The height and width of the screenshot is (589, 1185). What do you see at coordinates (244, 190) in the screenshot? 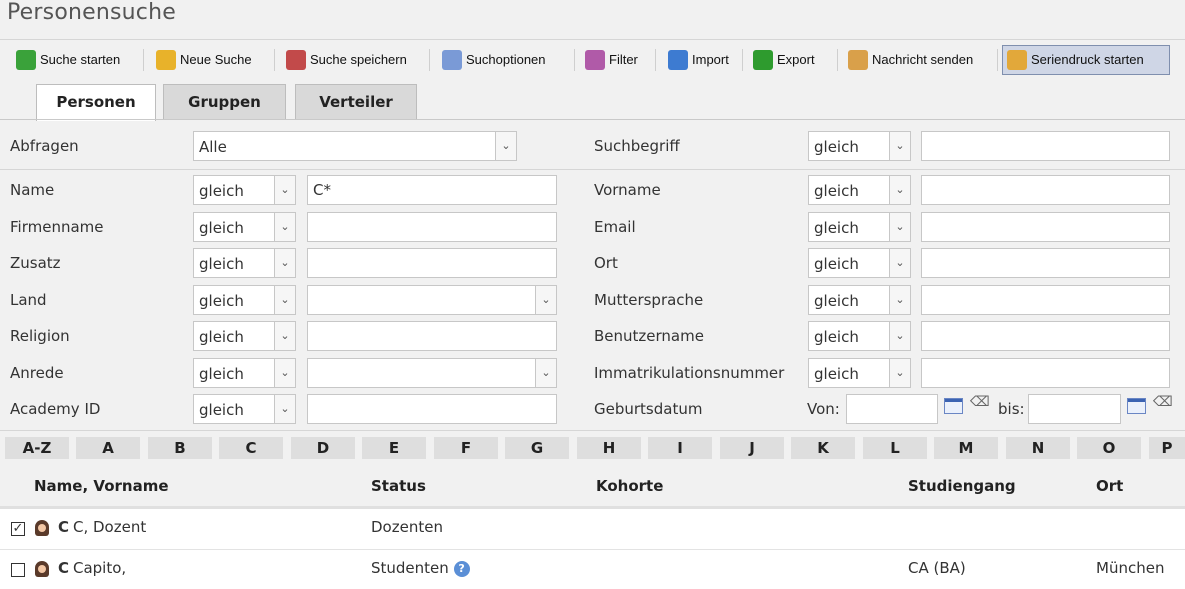
I see `name-operator-select: gleich ⌄` at bounding box center [244, 190].